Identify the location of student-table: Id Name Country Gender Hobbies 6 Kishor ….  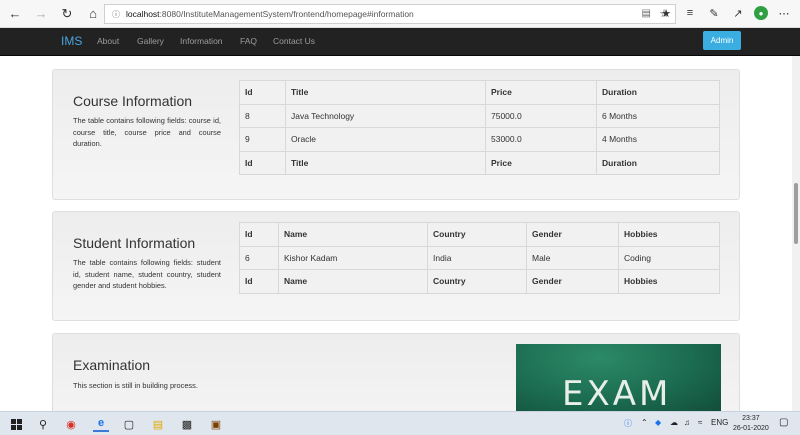
(479, 258).